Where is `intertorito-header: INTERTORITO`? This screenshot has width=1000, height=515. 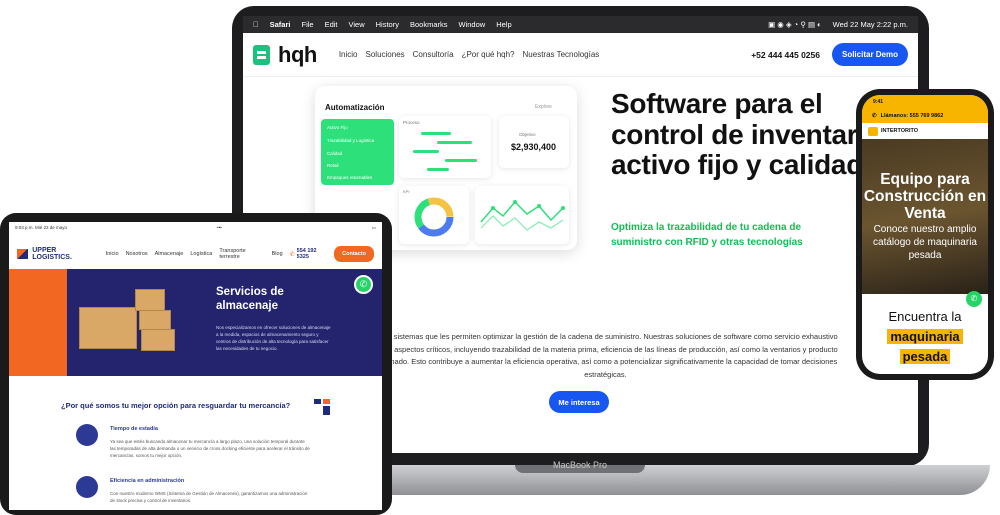
intertorito-header: INTERTORITO is located at coordinates (925, 131).